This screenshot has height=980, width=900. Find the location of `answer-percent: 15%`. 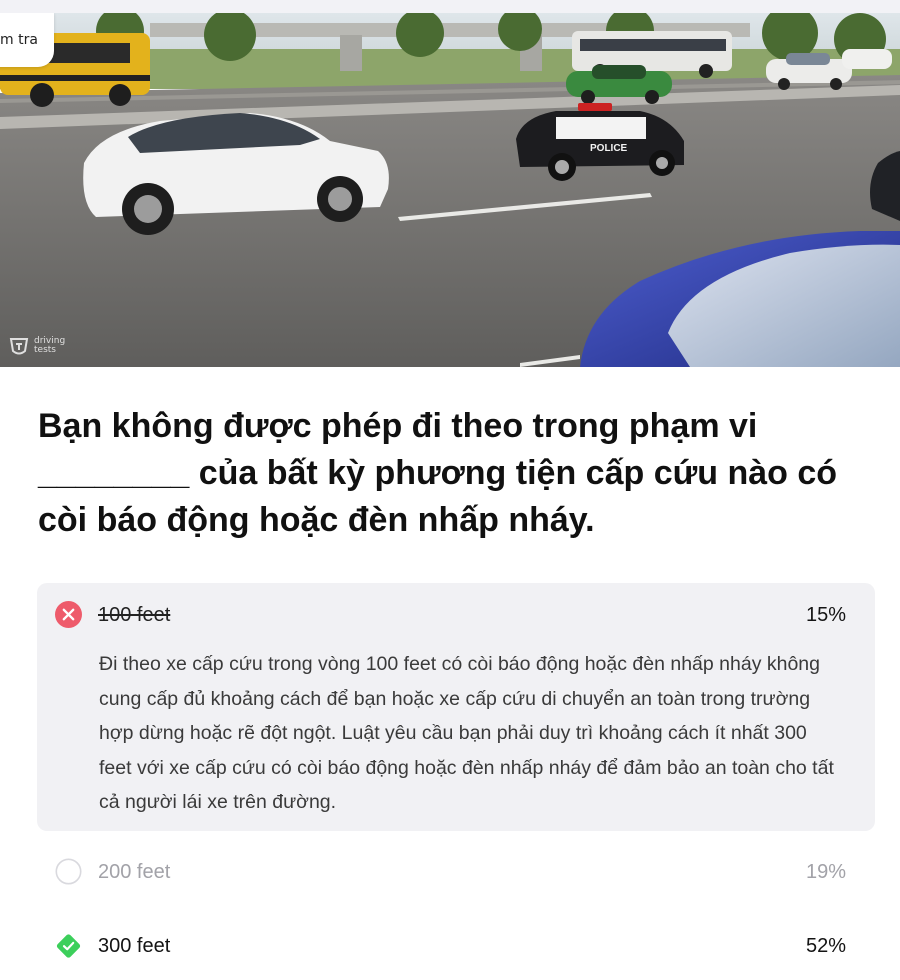

answer-percent: 15% is located at coordinates (825, 615).